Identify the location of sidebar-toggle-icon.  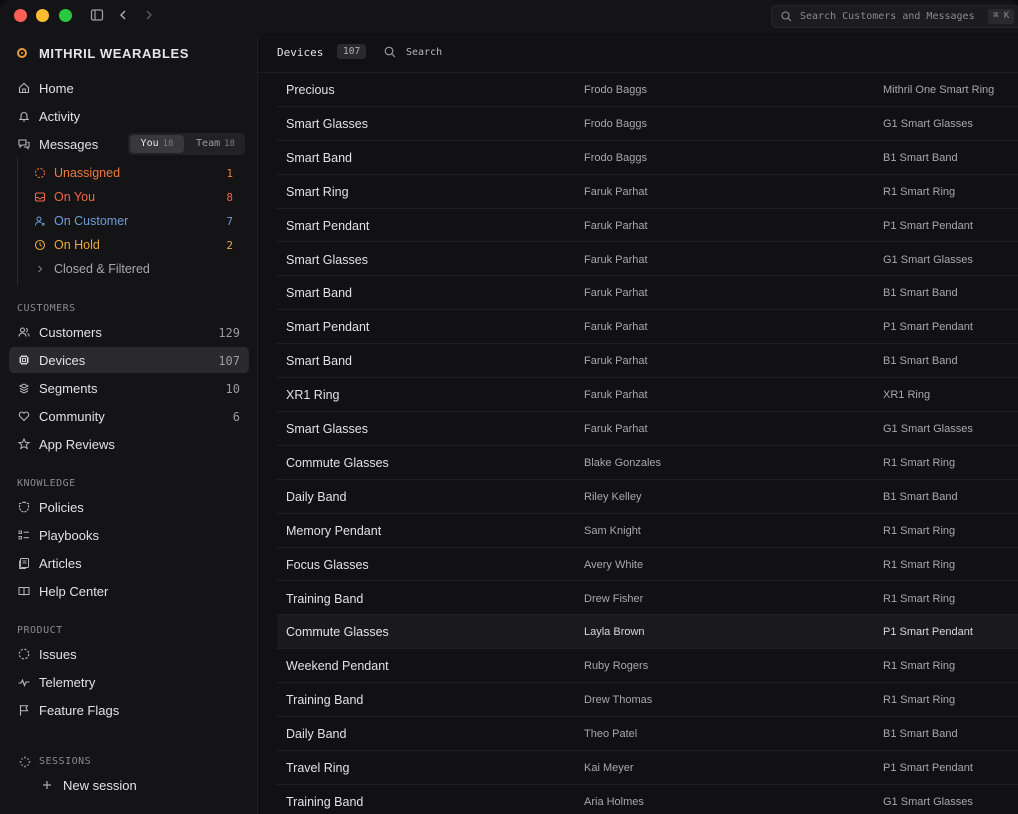
(97, 15).